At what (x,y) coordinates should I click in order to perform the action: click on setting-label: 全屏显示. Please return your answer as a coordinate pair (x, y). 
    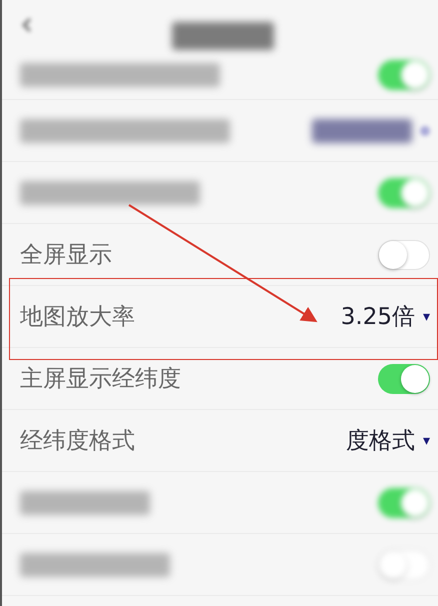
    Looking at the image, I should click on (66, 255).